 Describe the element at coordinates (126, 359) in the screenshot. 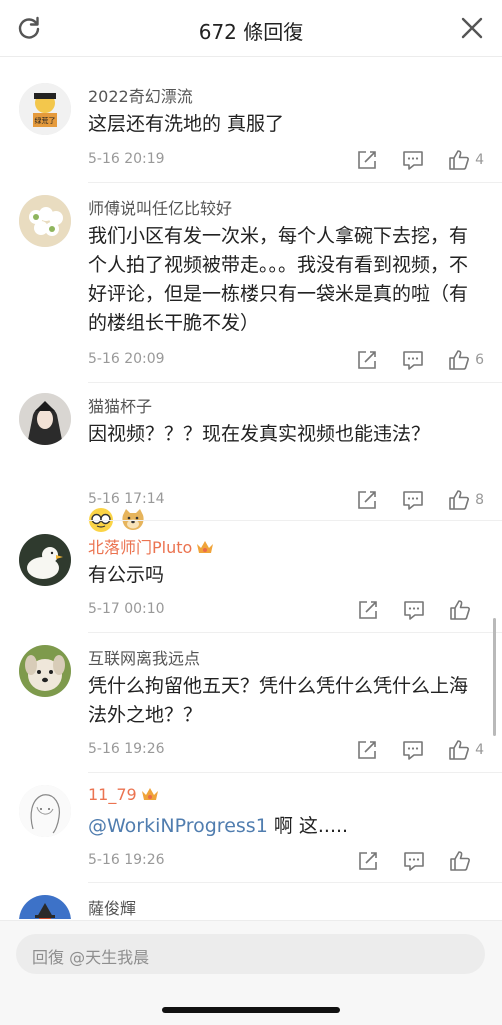

I see `timestamp: 5-16 20:09` at that location.